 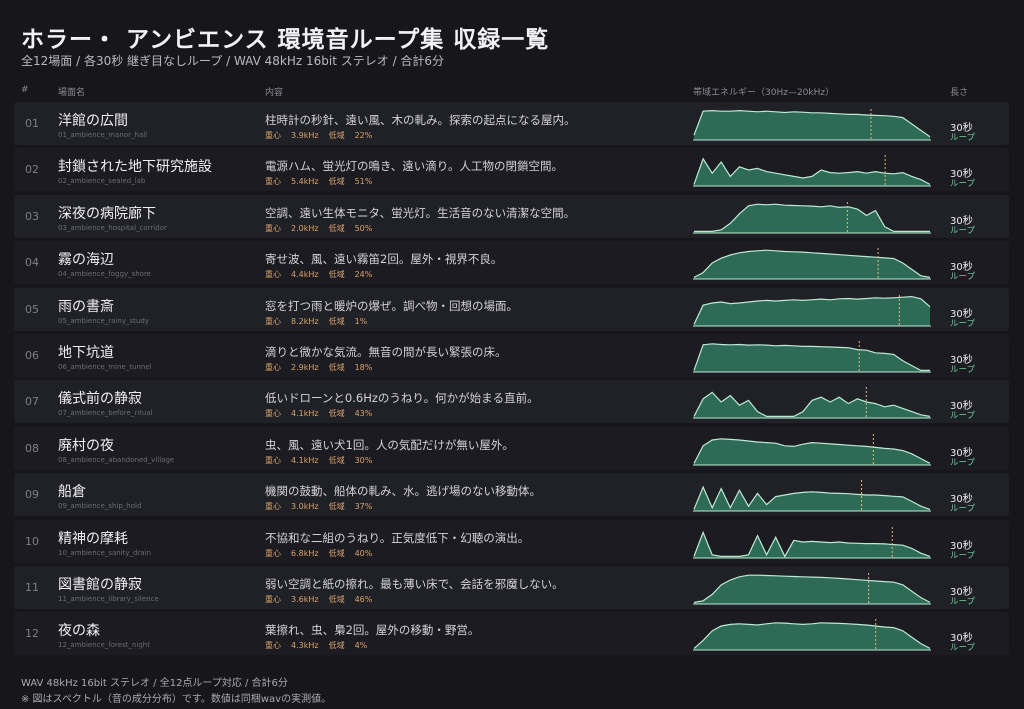 What do you see at coordinates (305, 599) in the screenshot?
I see `centroid-value: 3.6kHz` at bounding box center [305, 599].